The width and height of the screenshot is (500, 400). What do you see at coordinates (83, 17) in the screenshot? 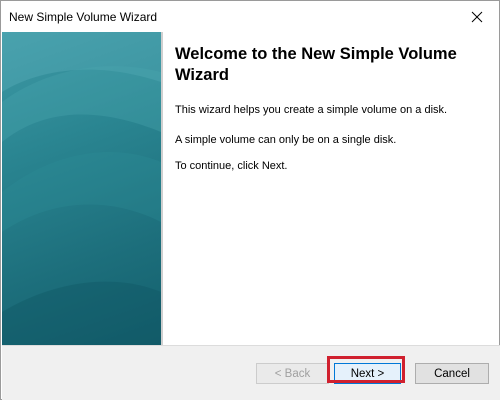
I see `window-title: New Simple Volume Wizard` at bounding box center [83, 17].